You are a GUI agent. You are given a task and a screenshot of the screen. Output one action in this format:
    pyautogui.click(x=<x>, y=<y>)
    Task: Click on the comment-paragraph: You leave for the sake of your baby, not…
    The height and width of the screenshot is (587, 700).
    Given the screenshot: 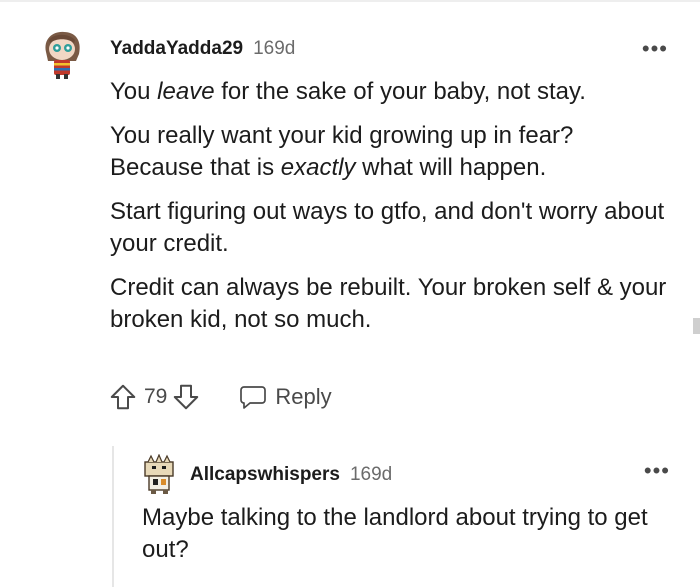 What is the action you would take?
    pyautogui.click(x=348, y=91)
    